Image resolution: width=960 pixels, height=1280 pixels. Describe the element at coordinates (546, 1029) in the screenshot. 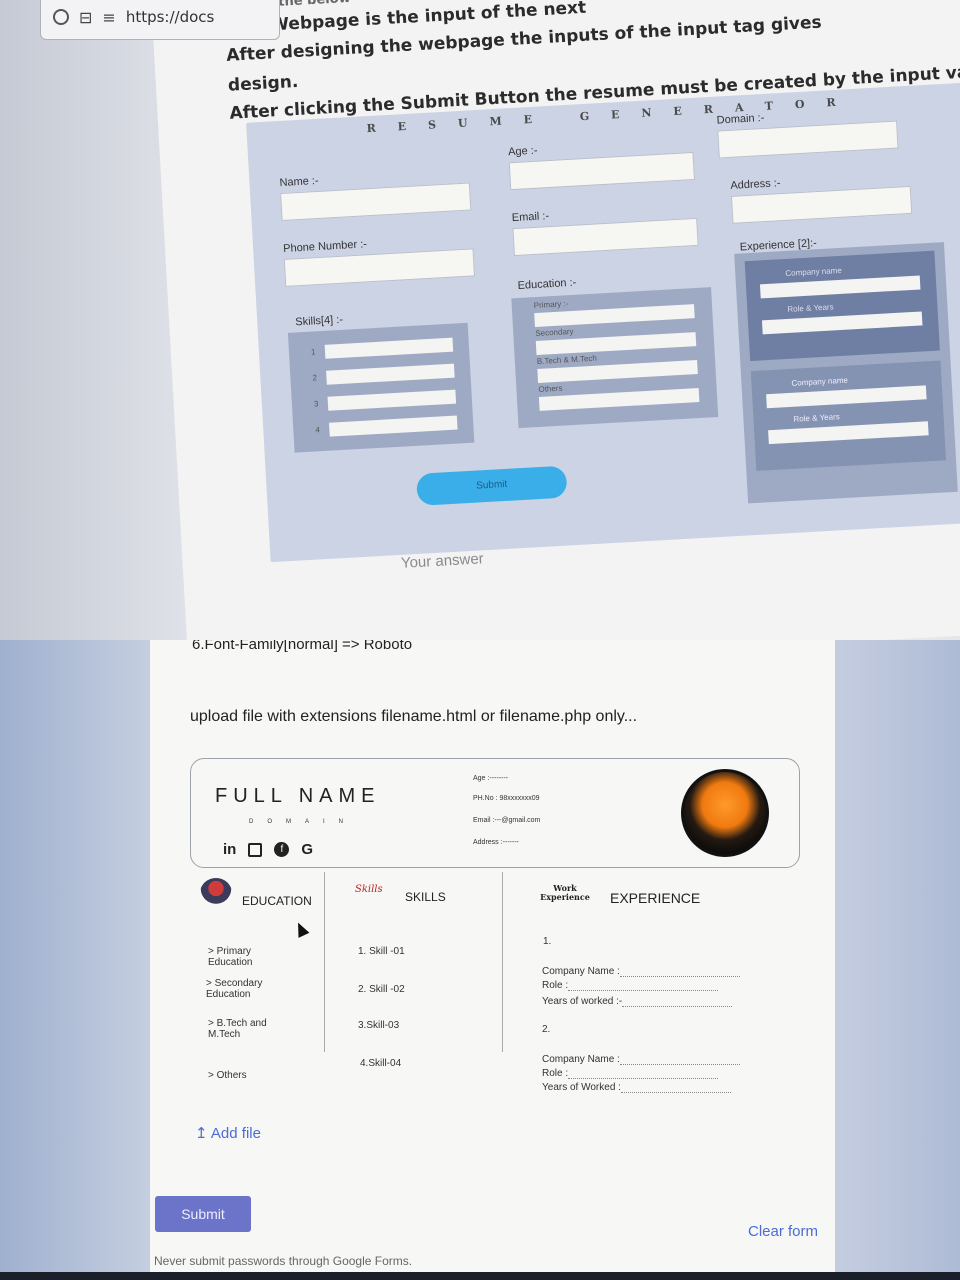

I see `experience-number: 2.` at that location.